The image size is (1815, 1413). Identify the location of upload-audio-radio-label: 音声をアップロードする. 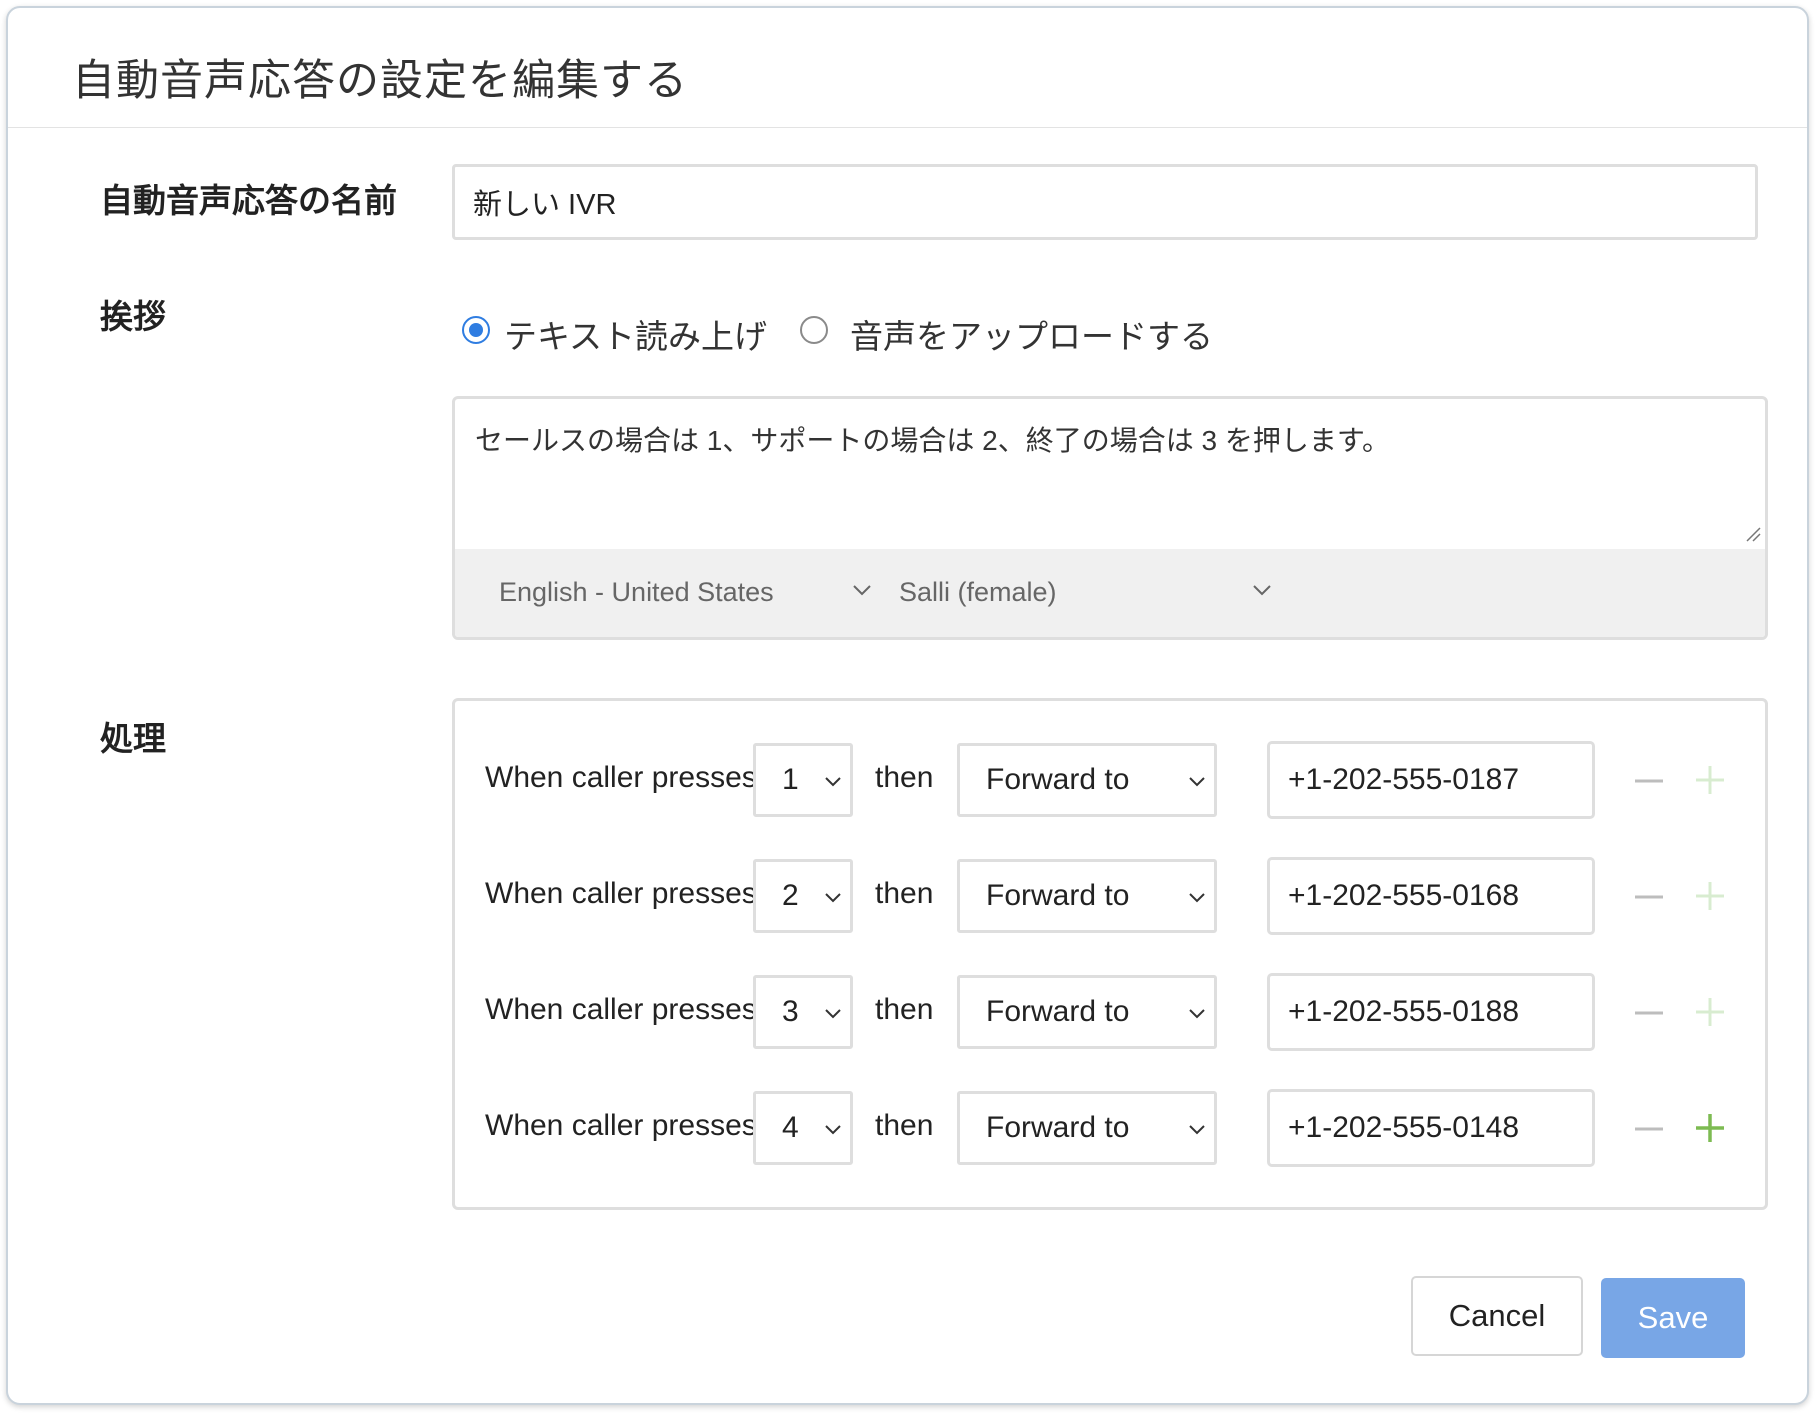
(1031, 334).